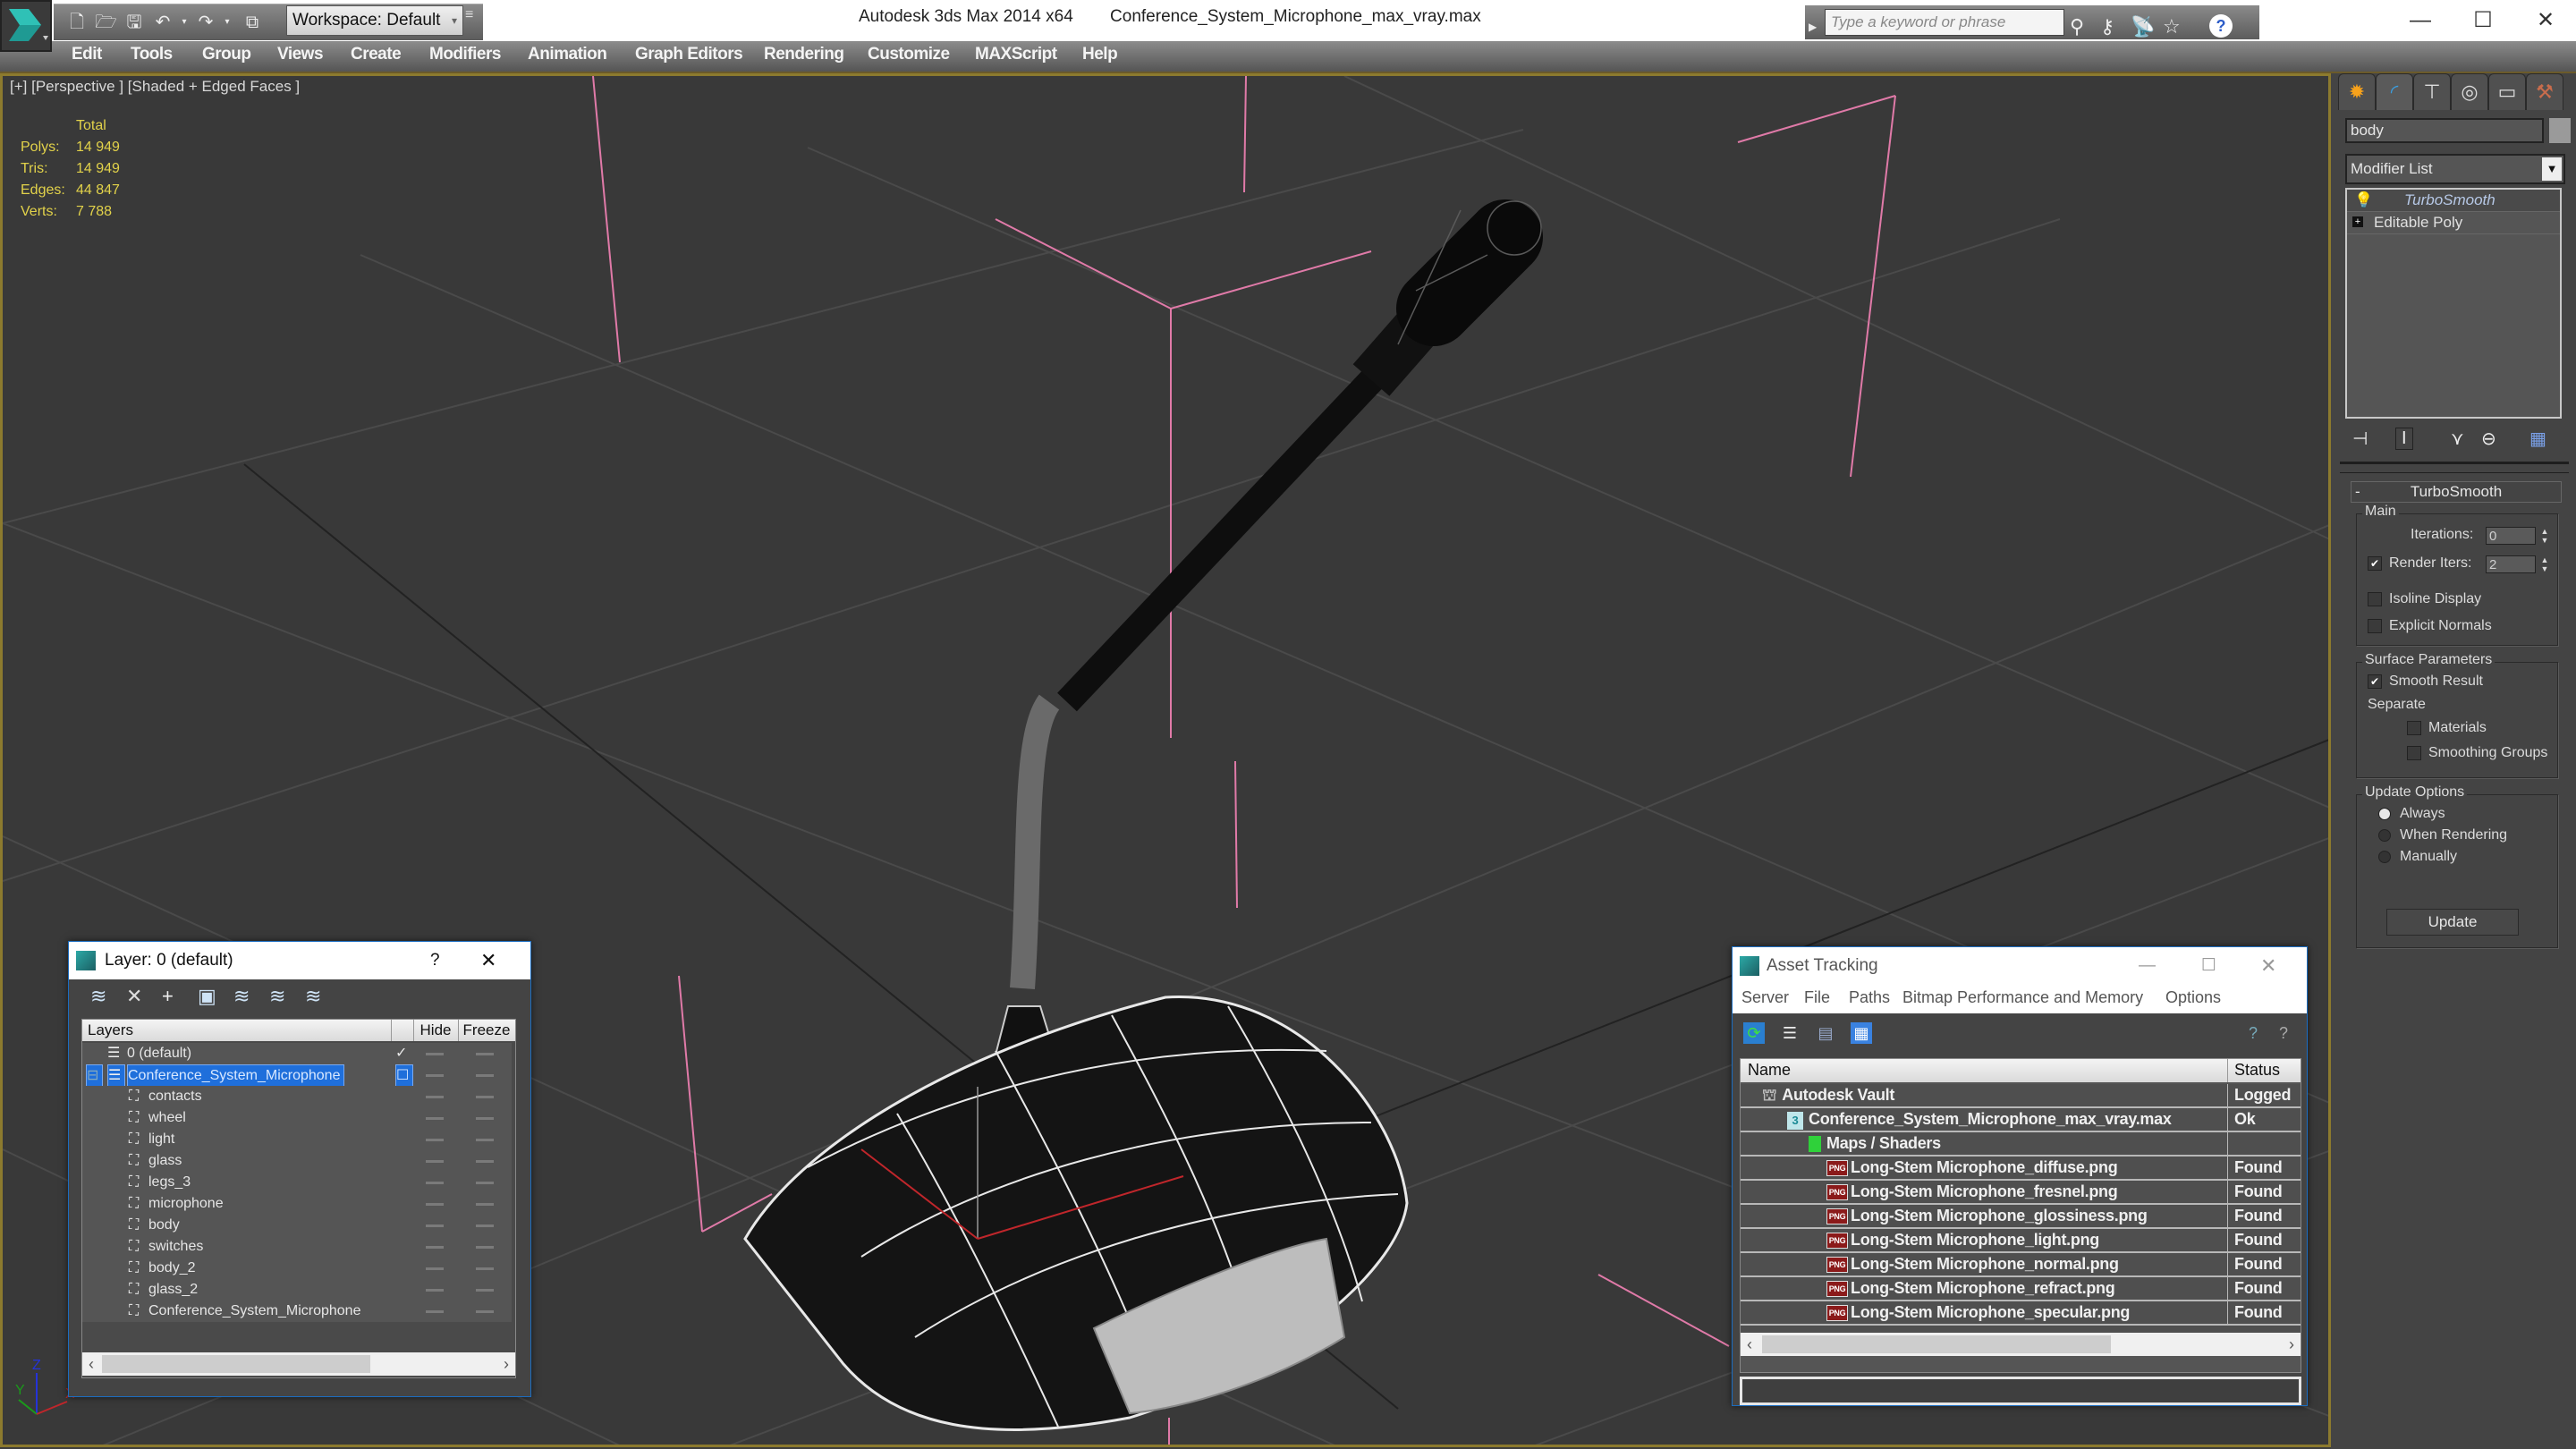 The width and height of the screenshot is (2576, 1449). I want to click on project-folder-icon: ⧉, so click(252, 22).